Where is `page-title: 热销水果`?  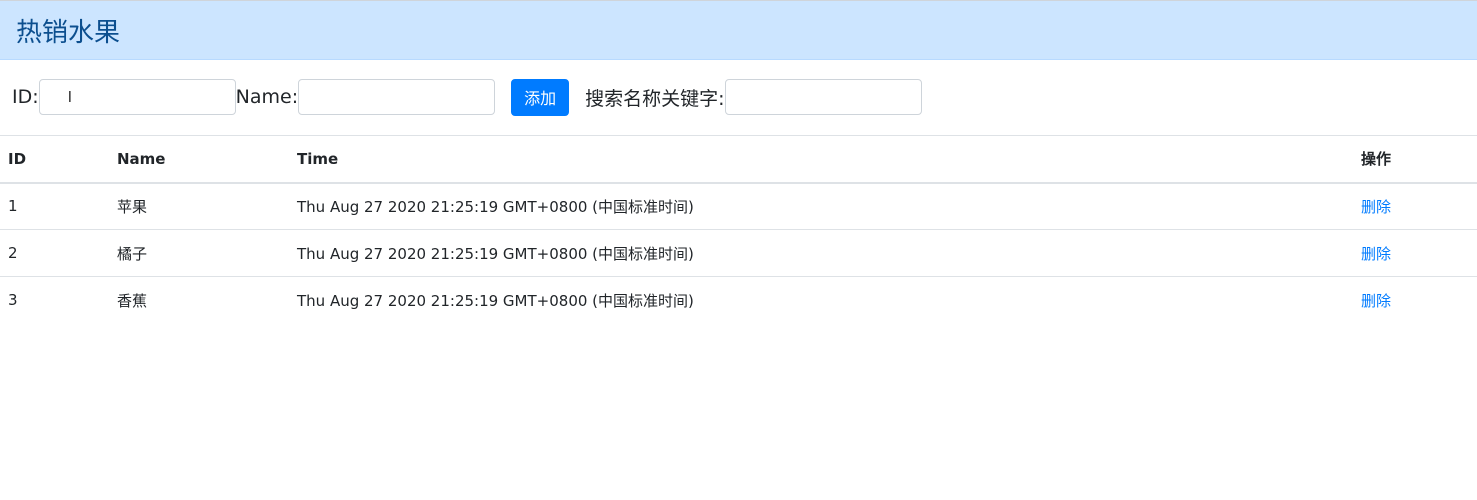 page-title: 热销水果 is located at coordinates (68, 32).